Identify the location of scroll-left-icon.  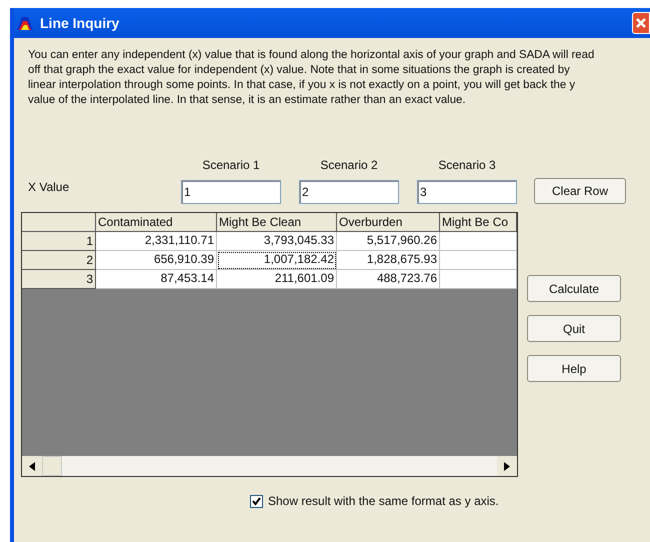
(32, 466).